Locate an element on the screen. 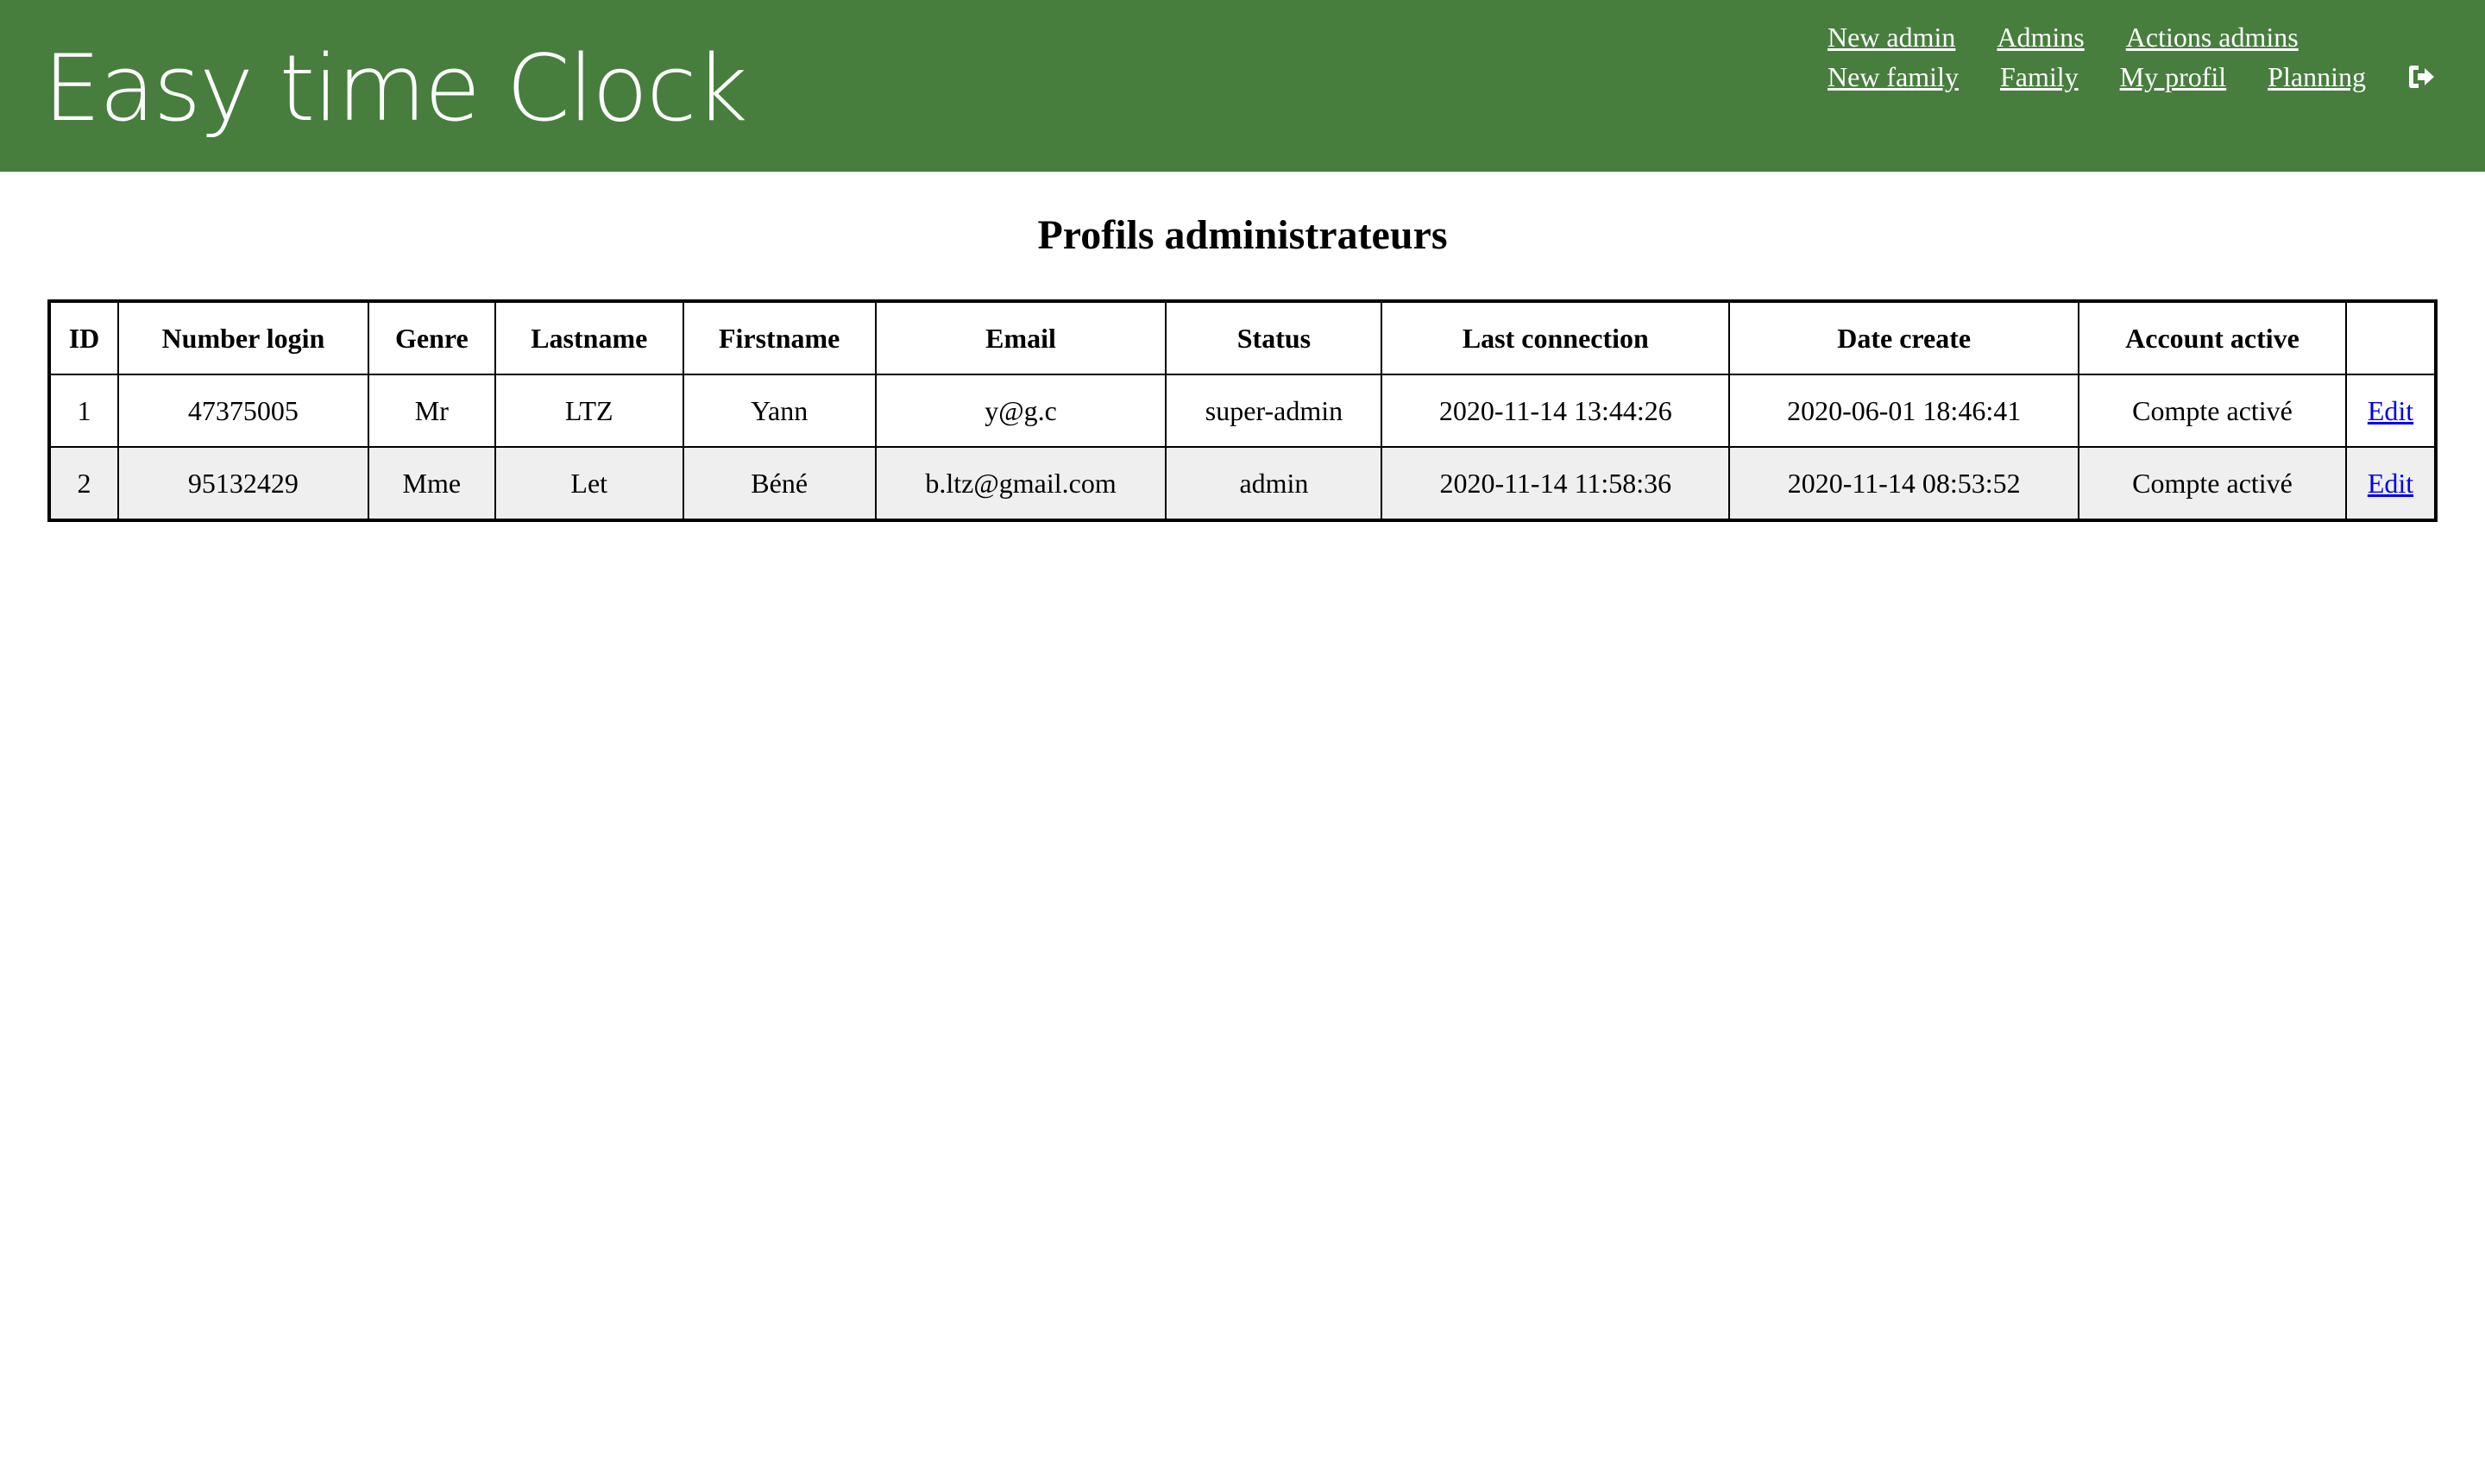 The width and height of the screenshot is (2485, 1484). cell-firstname: Yann is located at coordinates (779, 411).